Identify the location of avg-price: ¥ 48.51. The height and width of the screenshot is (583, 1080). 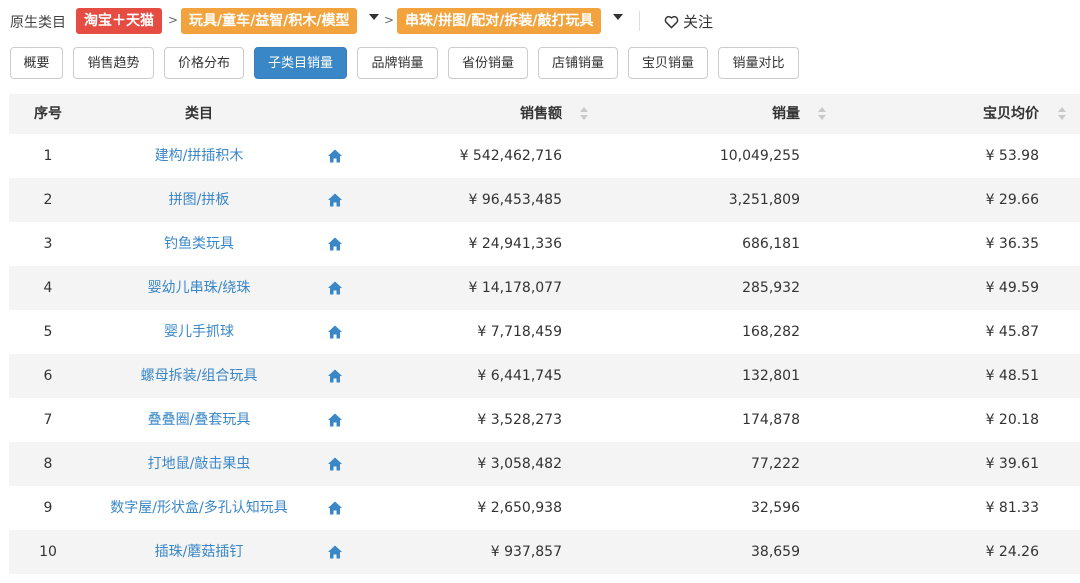
(1012, 376).